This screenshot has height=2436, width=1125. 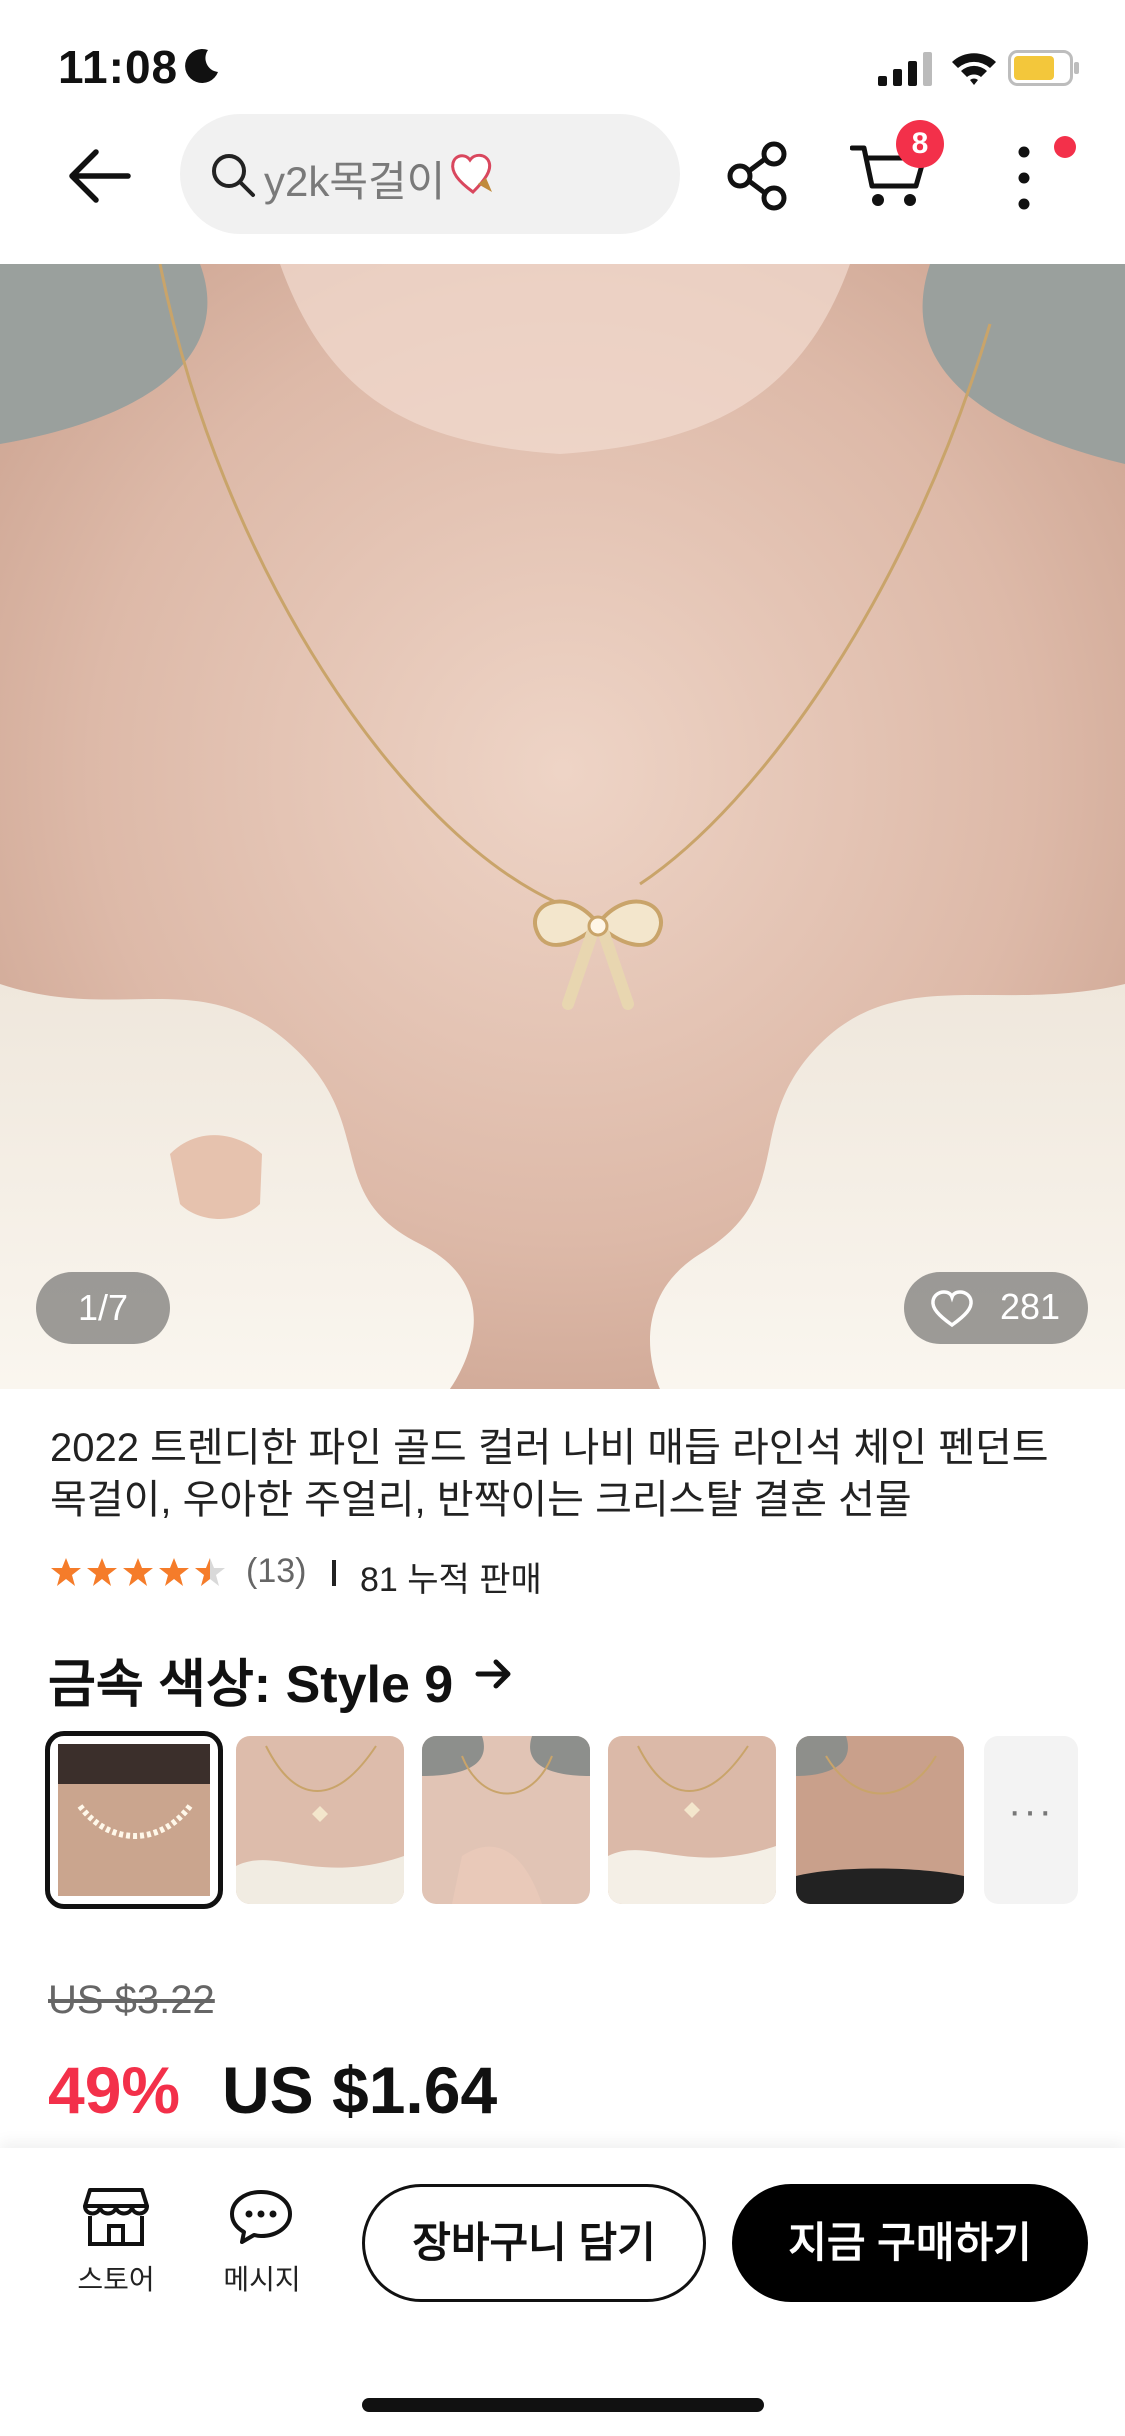 What do you see at coordinates (471, 173) in the screenshot?
I see `heart-sticker-icon` at bounding box center [471, 173].